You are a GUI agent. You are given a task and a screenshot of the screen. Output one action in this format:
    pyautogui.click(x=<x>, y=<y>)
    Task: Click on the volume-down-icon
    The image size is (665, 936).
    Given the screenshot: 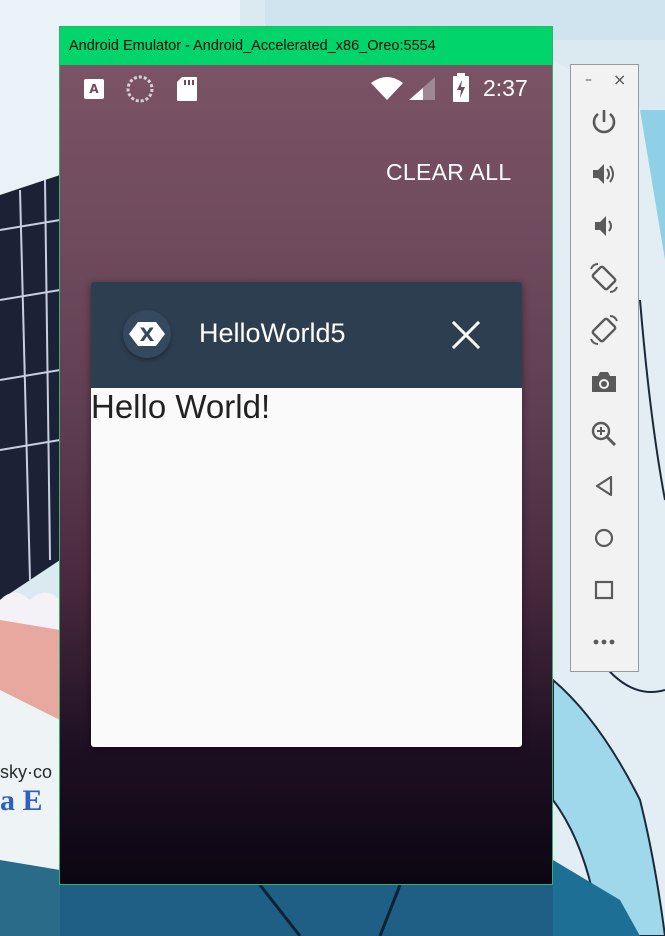 What is the action you would take?
    pyautogui.click(x=603, y=226)
    